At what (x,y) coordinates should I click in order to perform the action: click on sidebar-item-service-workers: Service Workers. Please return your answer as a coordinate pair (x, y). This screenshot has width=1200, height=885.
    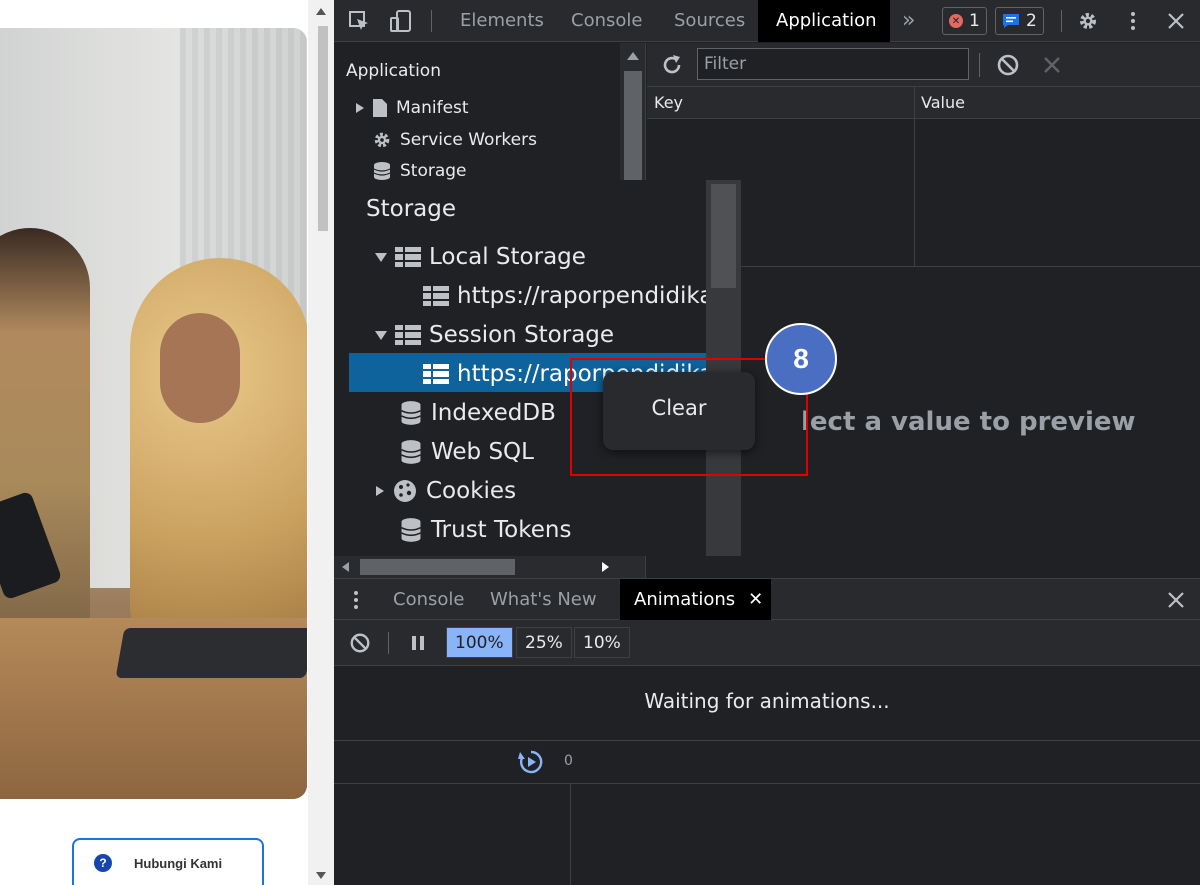
    Looking at the image, I should click on (454, 140).